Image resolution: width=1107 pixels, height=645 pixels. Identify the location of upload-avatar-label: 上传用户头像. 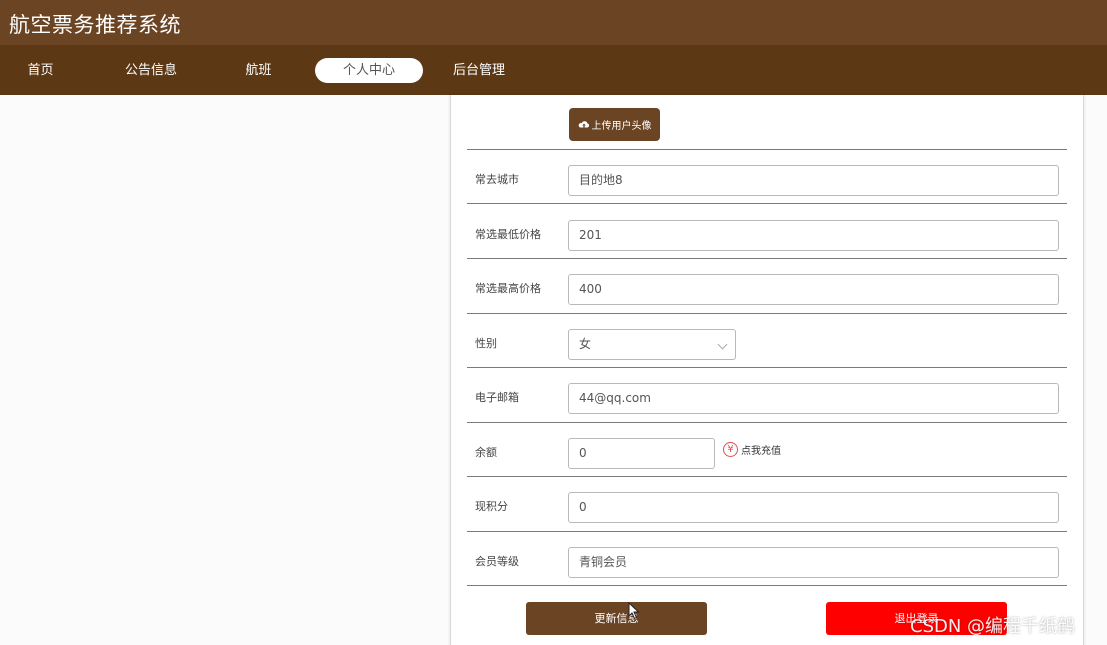
(621, 126).